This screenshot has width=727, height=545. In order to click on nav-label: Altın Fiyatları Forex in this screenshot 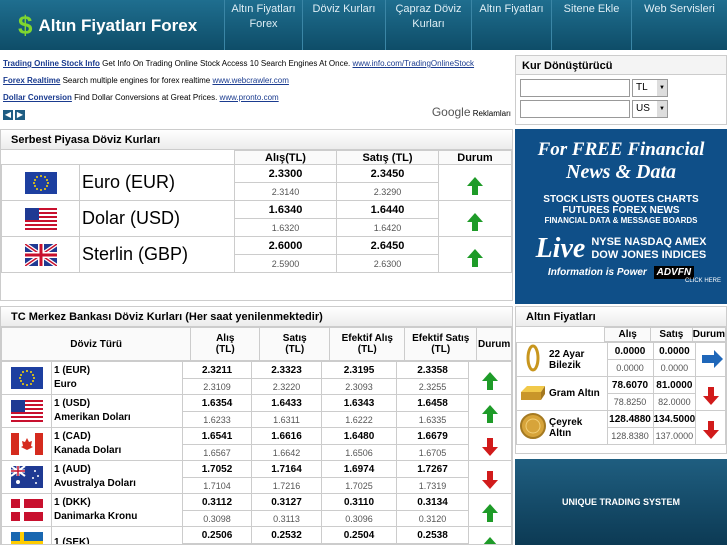, I will do `click(263, 16)`.